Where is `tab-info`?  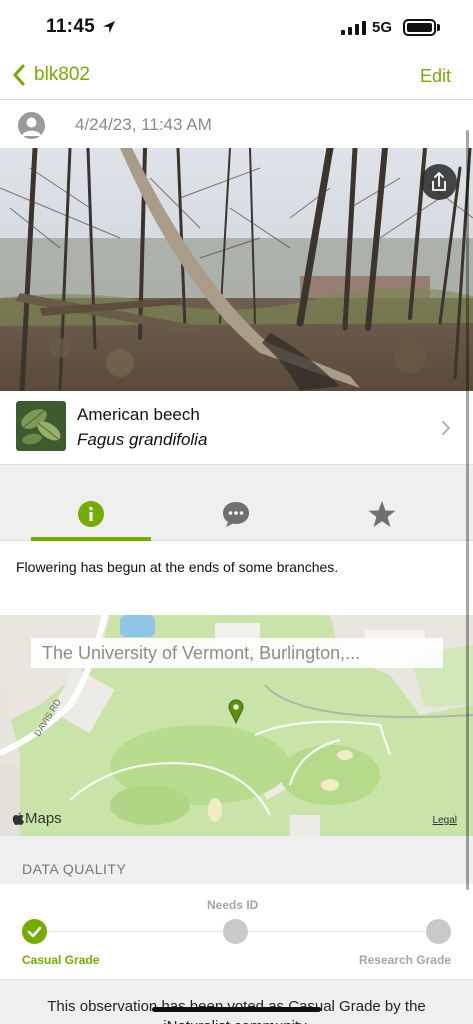
tab-info is located at coordinates (91, 514).